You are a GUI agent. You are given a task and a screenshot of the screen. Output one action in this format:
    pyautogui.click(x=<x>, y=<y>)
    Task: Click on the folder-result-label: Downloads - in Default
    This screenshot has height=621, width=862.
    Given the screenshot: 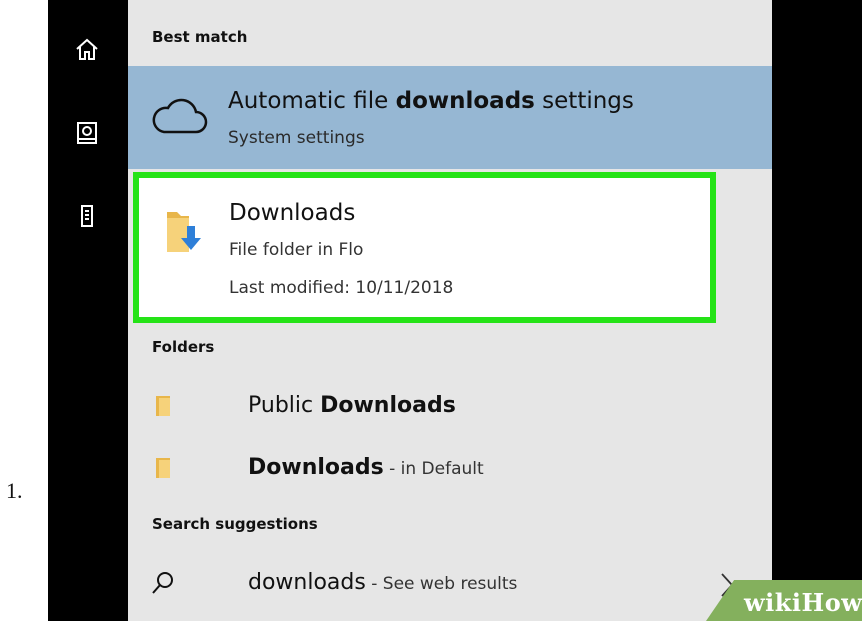 What is the action you would take?
    pyautogui.click(x=366, y=467)
    